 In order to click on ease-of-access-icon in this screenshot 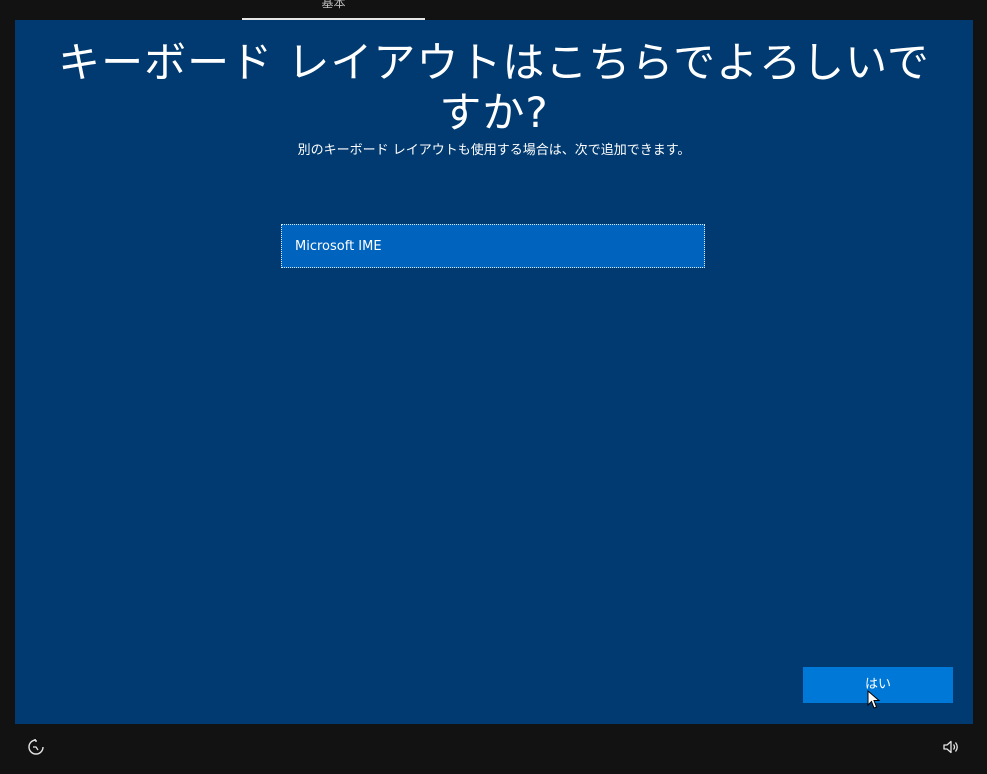, I will do `click(36, 747)`.